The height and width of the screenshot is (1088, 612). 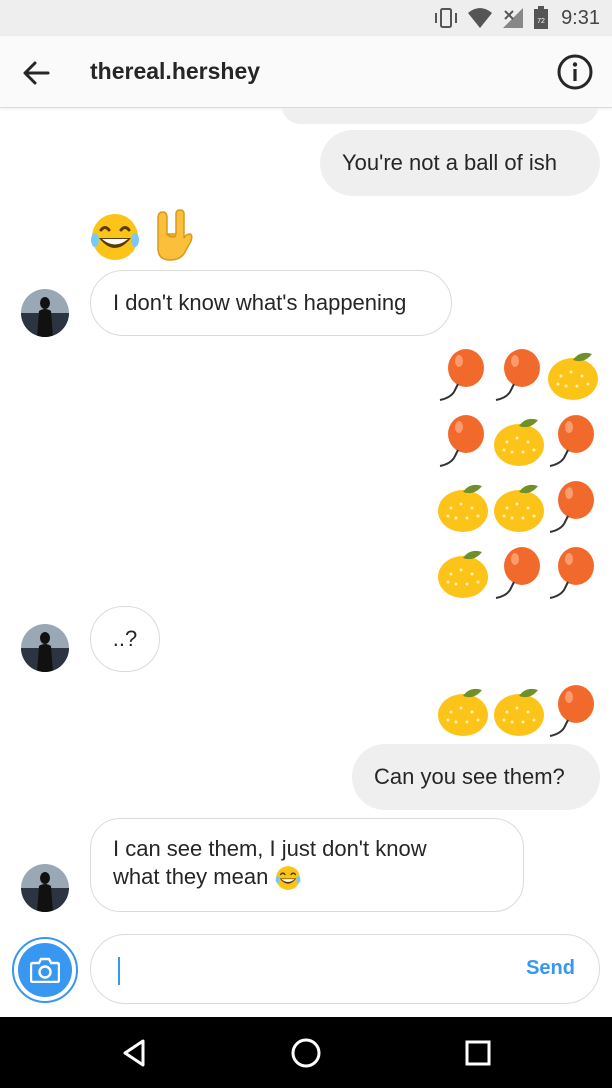 What do you see at coordinates (175, 71) in the screenshot?
I see `chat-username: thereal.hershey` at bounding box center [175, 71].